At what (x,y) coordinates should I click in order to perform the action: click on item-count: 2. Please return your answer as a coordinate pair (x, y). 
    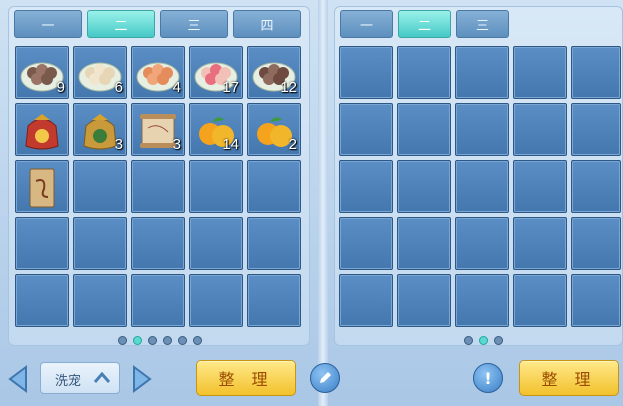
    Looking at the image, I should click on (292, 144).